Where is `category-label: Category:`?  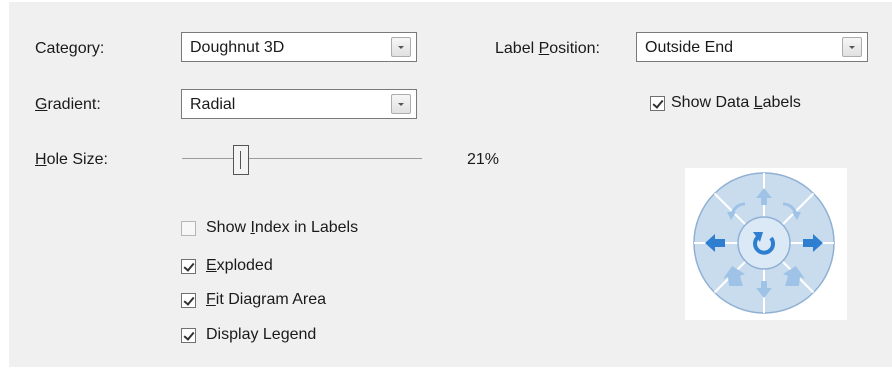
category-label: Category: is located at coordinates (70, 48).